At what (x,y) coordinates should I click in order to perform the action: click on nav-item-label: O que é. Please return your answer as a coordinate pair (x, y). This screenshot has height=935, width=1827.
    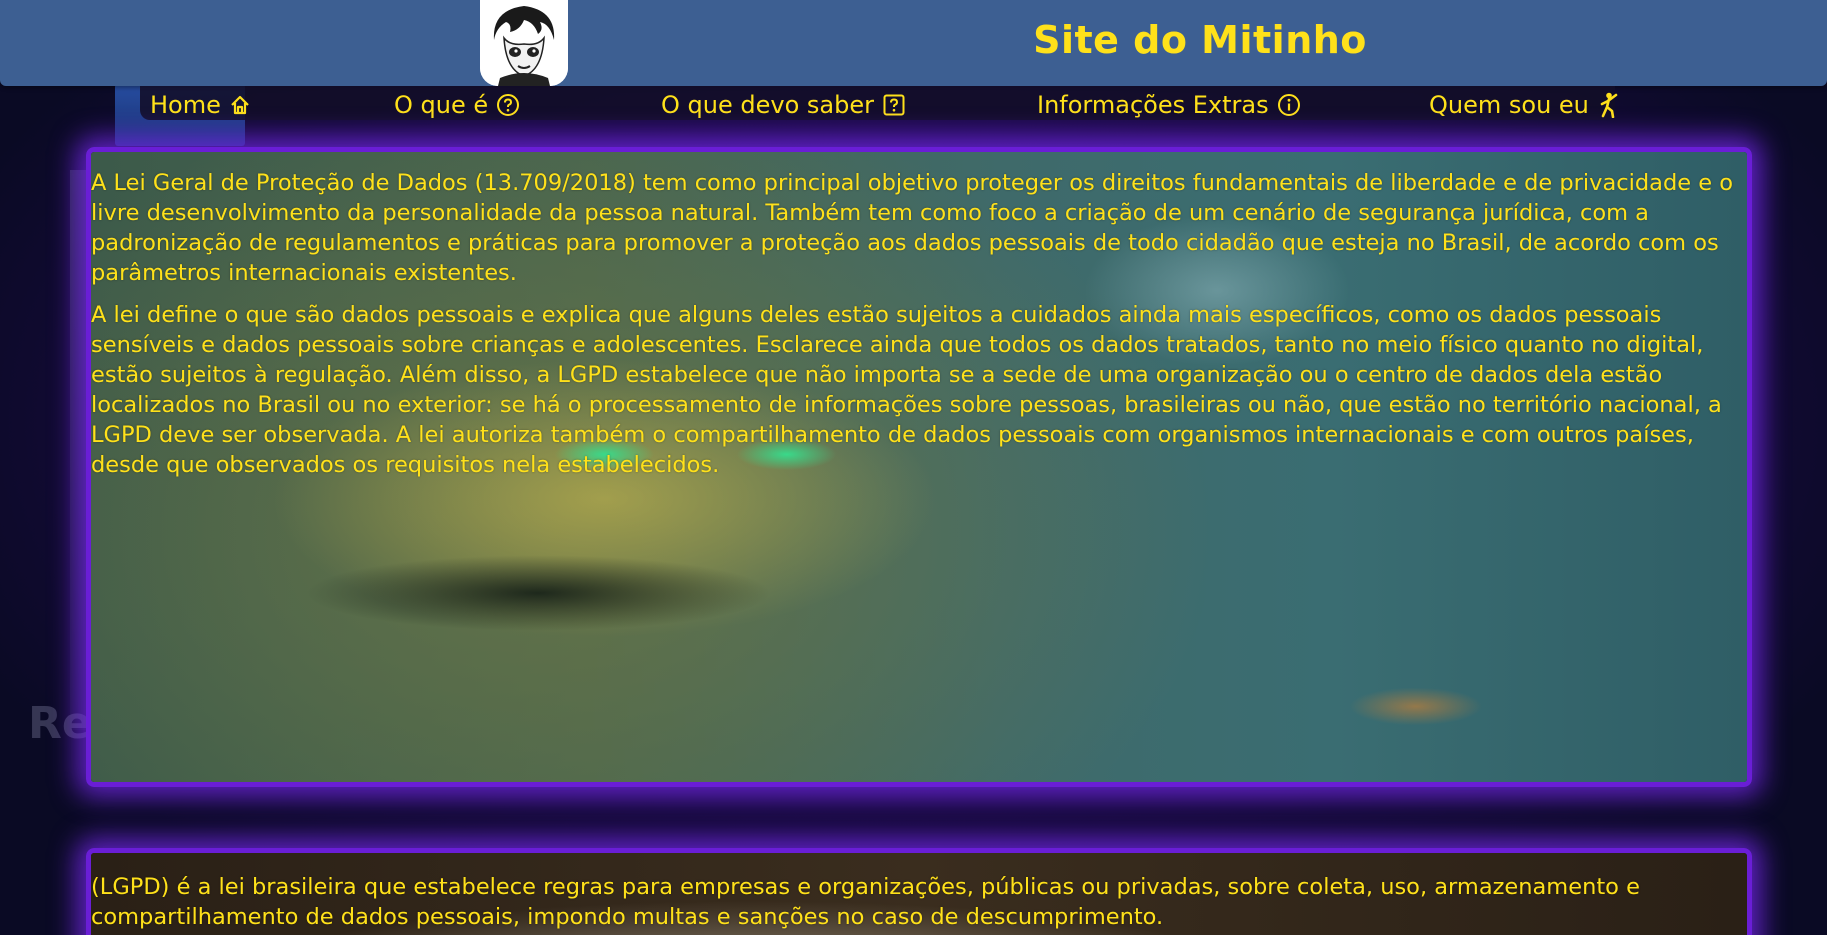
    Looking at the image, I should click on (441, 105).